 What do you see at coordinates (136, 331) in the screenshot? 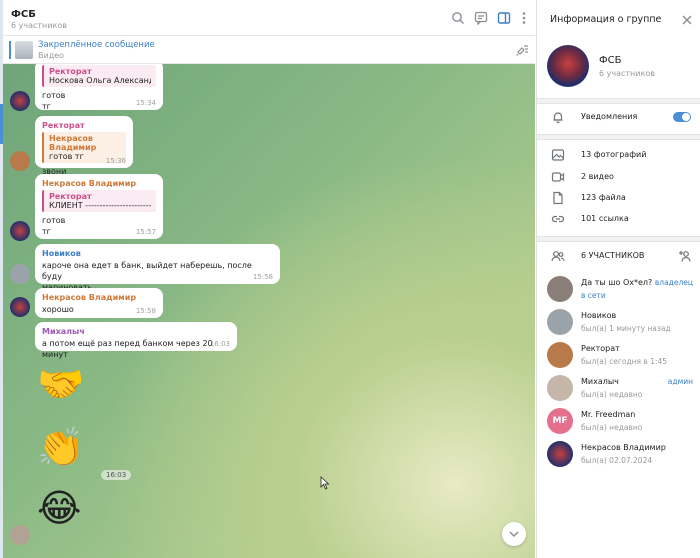
I see `message-sender: Михалыч` at bounding box center [136, 331].